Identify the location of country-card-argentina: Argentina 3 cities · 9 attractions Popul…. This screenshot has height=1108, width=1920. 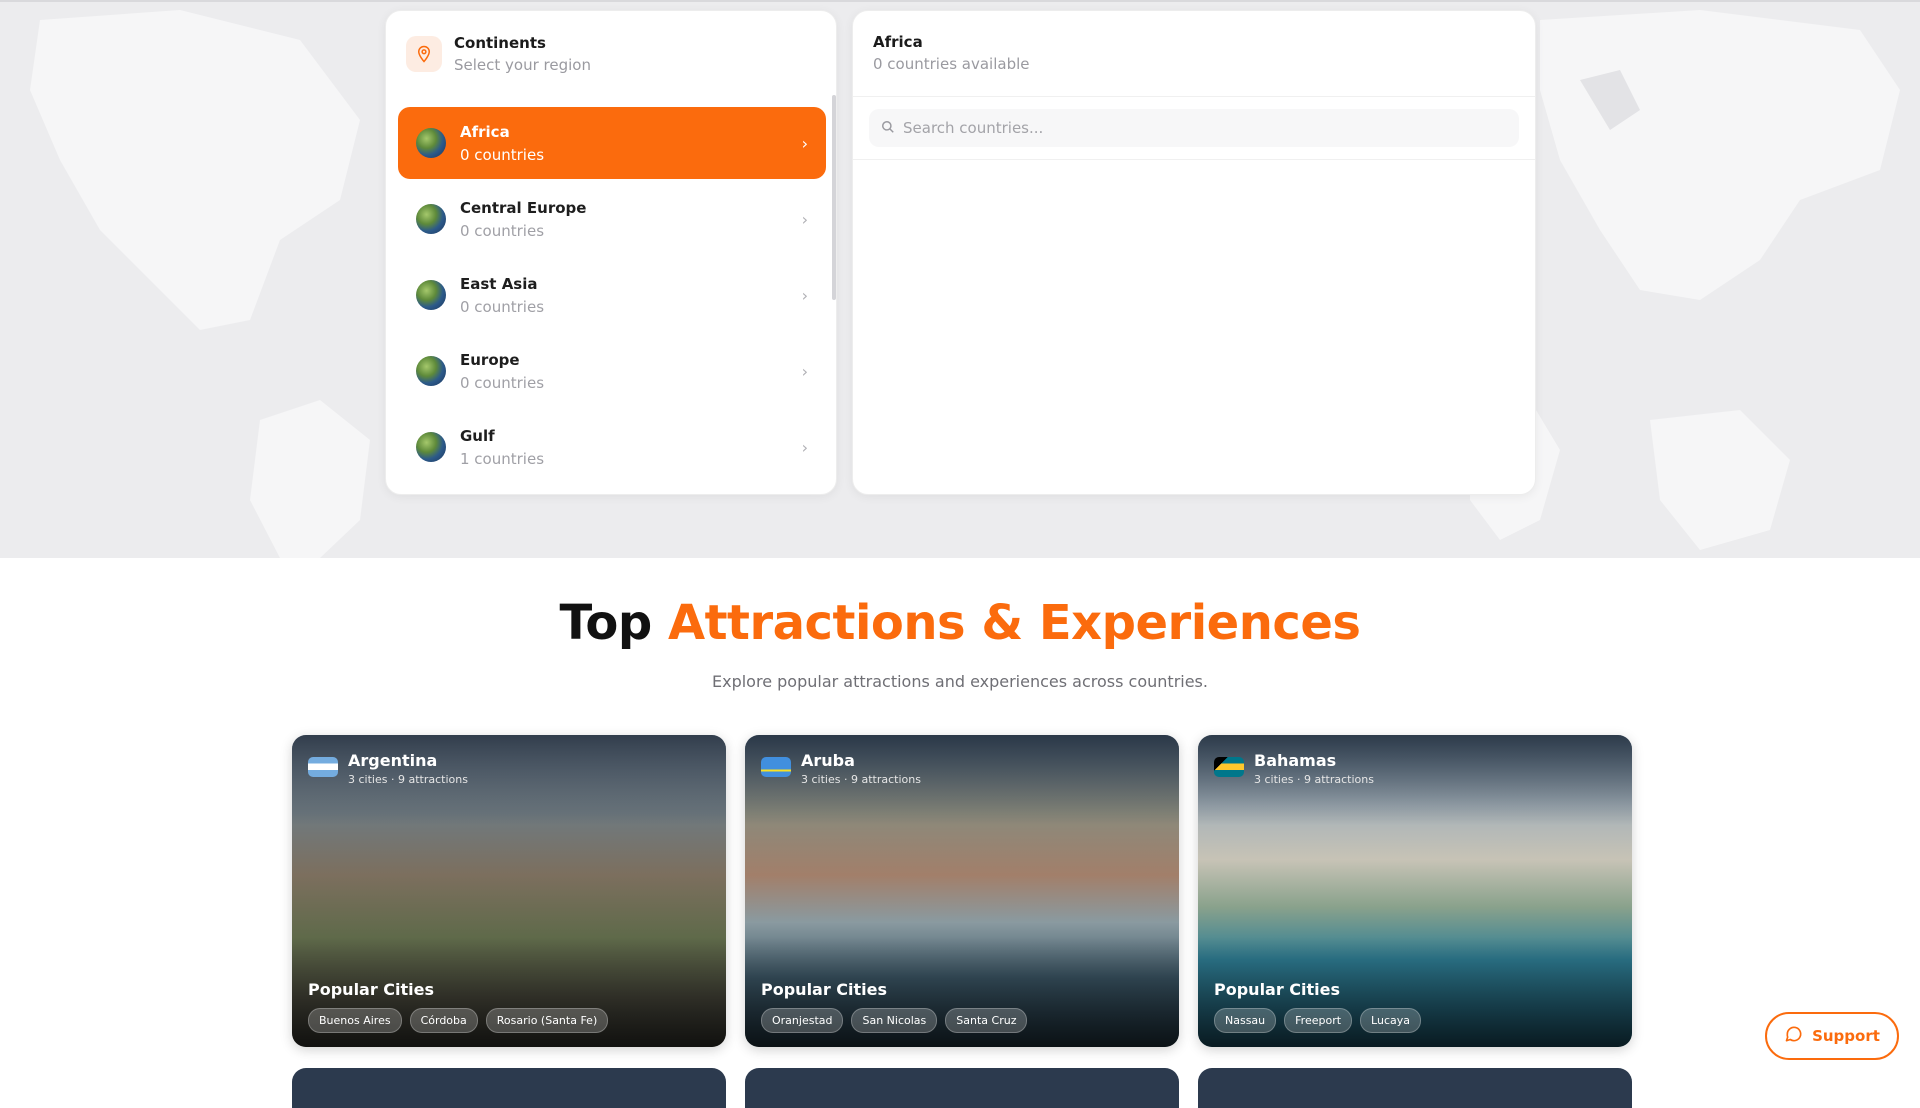
(509, 891).